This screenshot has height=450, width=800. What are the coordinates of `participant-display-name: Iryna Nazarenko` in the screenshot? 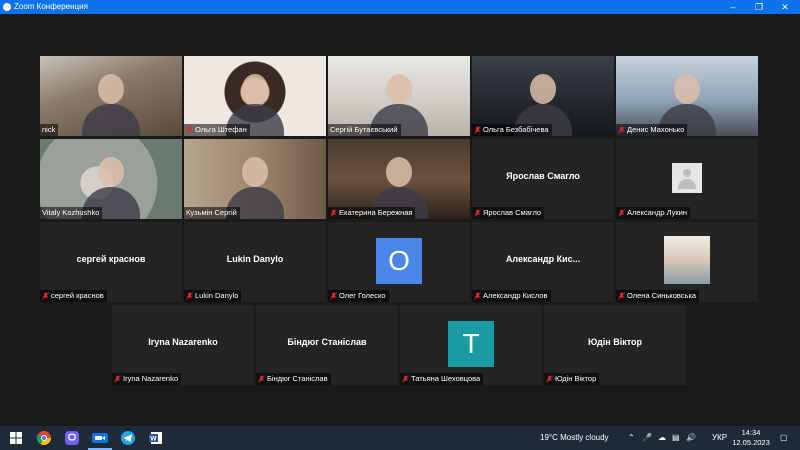 It's located at (183, 342).